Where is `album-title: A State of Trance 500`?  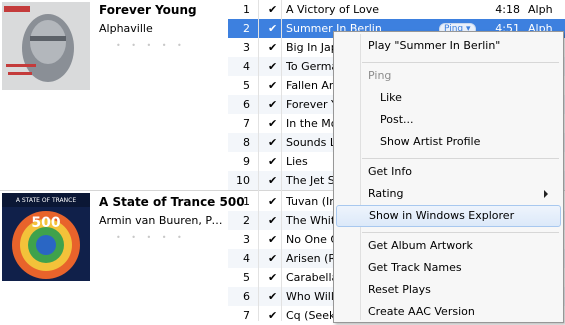 album-title: A State of Trance 500 is located at coordinates (172, 202).